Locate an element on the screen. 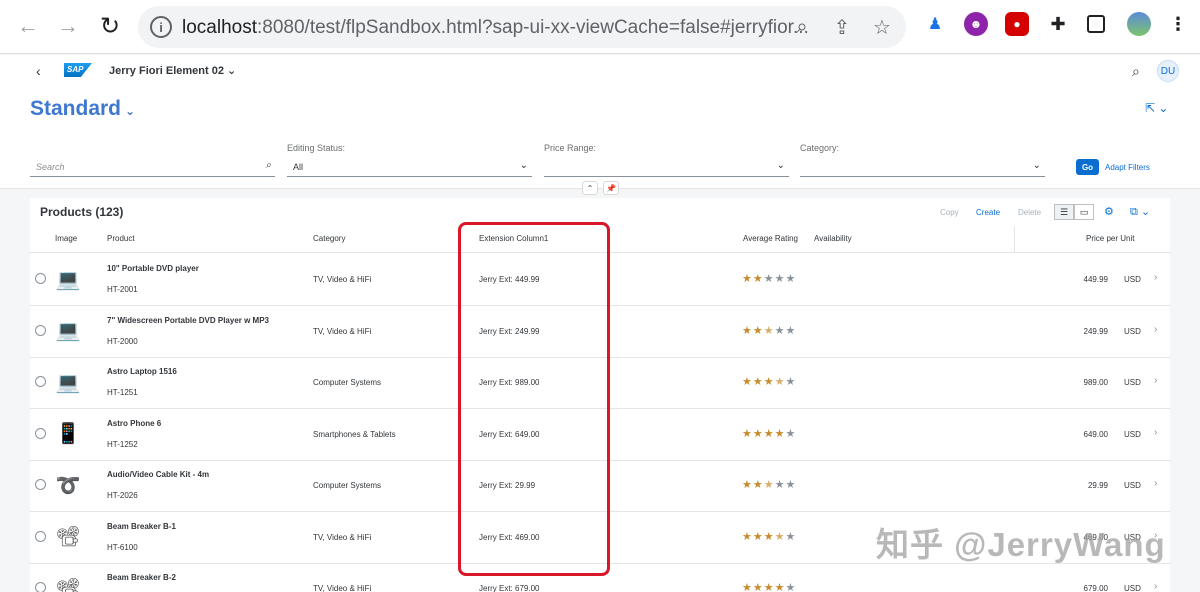 Image resolution: width=1200 pixels, height=592 pixels. product-id: HT-1252 is located at coordinates (122, 444).